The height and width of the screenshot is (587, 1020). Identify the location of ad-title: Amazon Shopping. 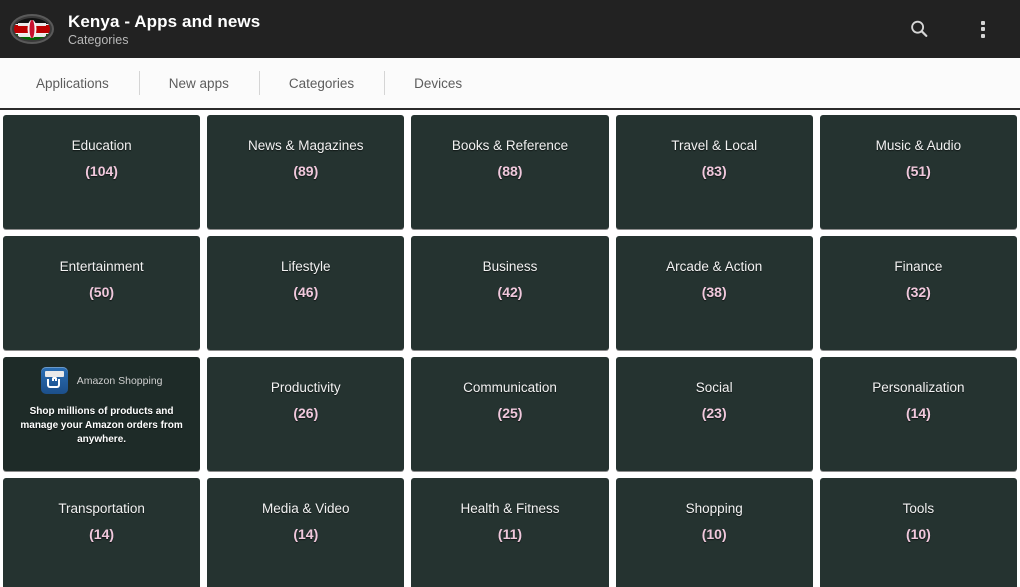
(119, 380).